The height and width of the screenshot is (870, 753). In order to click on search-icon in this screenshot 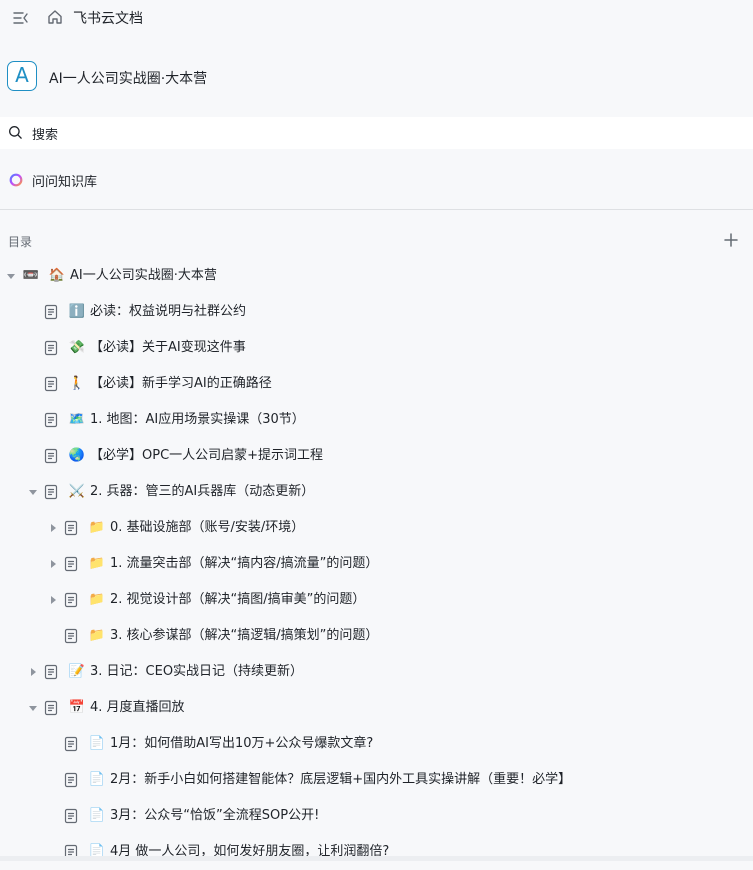, I will do `click(15, 132)`.